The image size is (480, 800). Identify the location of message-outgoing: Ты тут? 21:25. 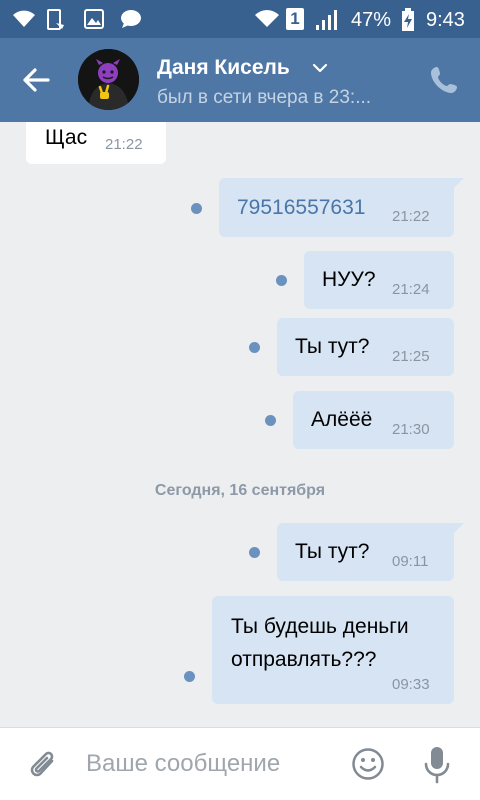
(365, 347).